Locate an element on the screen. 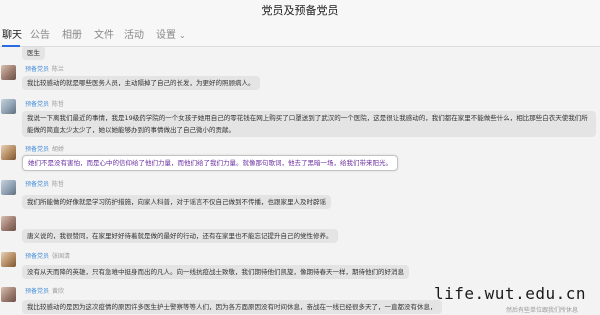 The width and height of the screenshot is (600, 315). chevron-down-icon: ⌄ is located at coordinates (182, 35).